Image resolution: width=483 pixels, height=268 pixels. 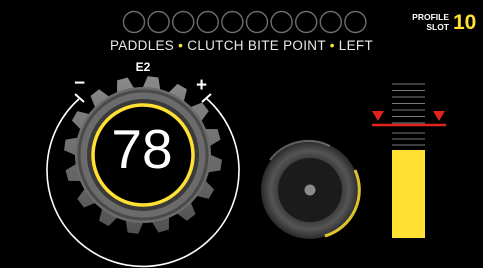 What do you see at coordinates (439, 116) in the screenshot?
I see `bite-marker-arrow-right-icon` at bounding box center [439, 116].